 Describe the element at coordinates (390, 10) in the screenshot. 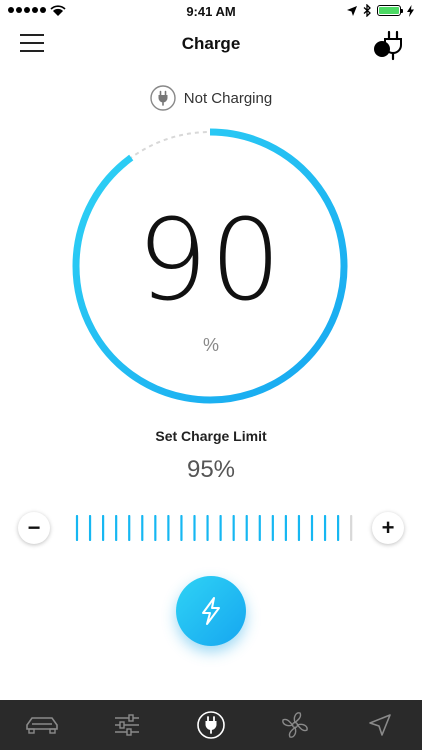

I see `battery-icon` at that location.